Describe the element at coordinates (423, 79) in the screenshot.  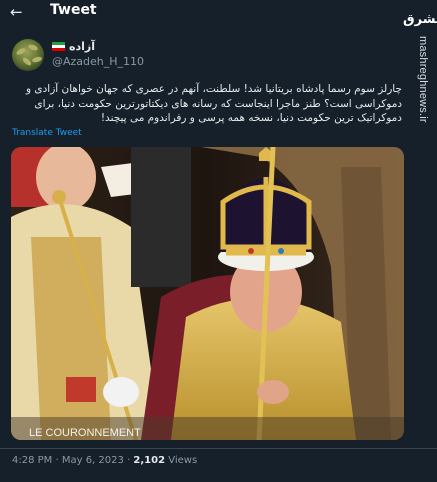
I see `watermark-url: mashreghnews.ir` at that location.